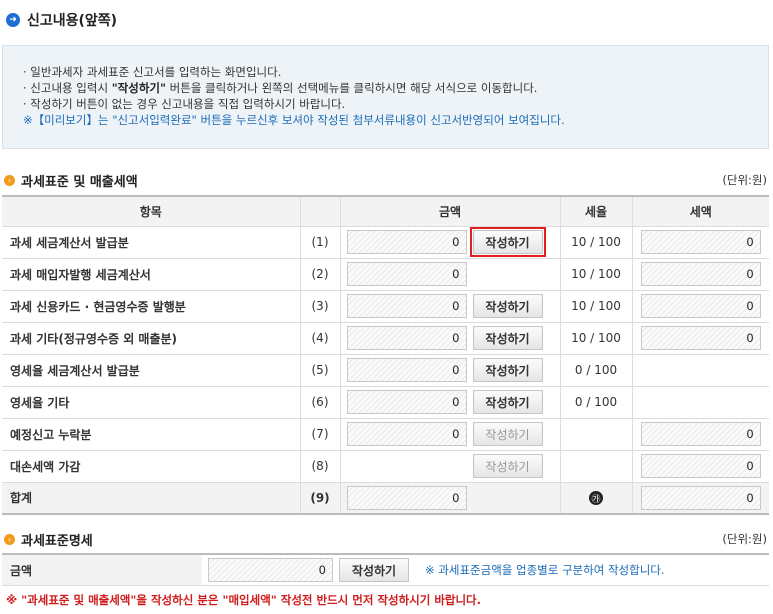 This screenshot has height=614, width=773. Describe the element at coordinates (545, 570) in the screenshot. I see `detail-note: ※ 과세표준금액을 업종별로 구분하여 작성합니다.` at that location.